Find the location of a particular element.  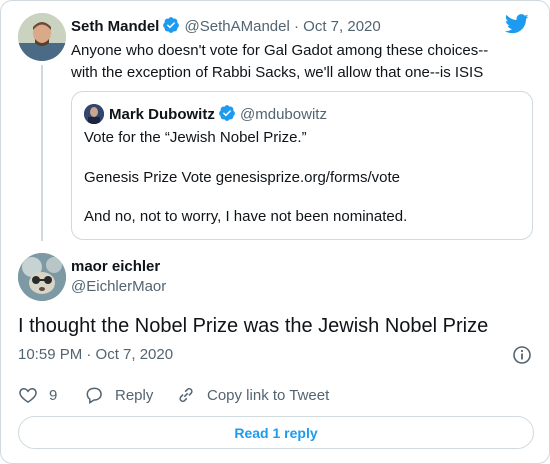

quoted-tweet-line-1: Vote for the “Jewish Nobel Prize.” is located at coordinates (195, 137).